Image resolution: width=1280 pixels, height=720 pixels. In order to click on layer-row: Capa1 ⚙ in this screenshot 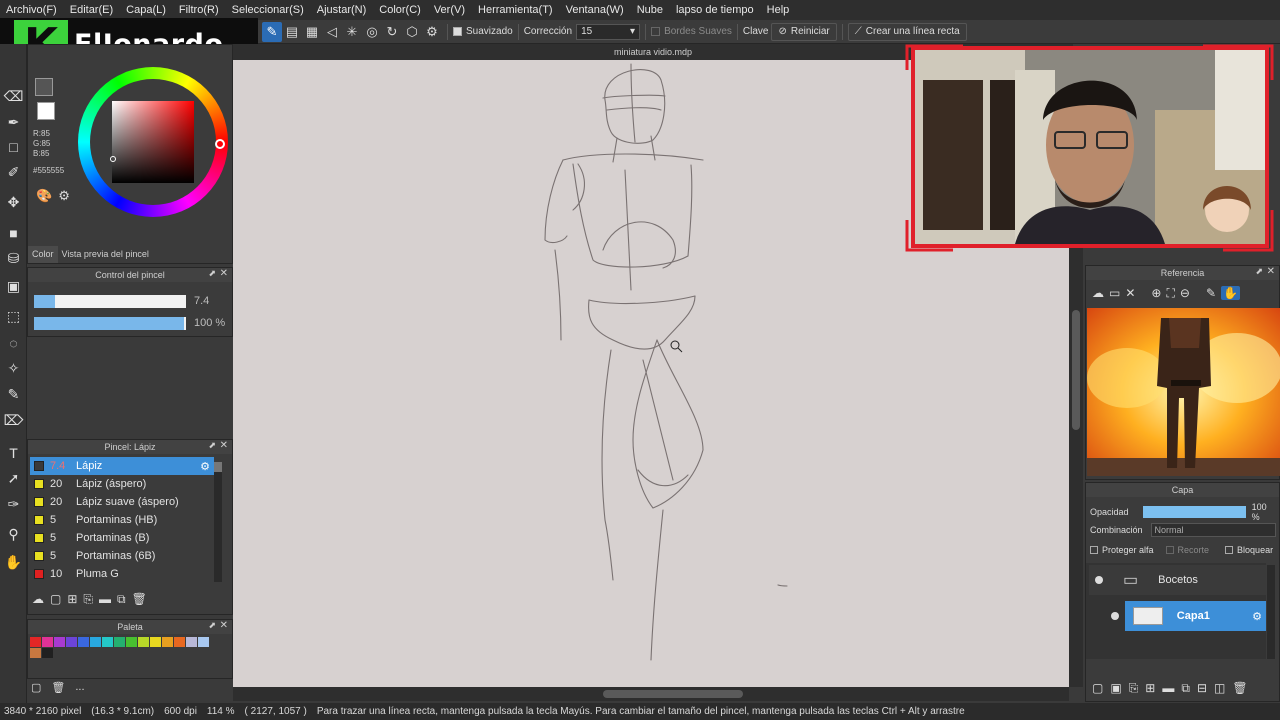, I will do `click(1177, 616)`.